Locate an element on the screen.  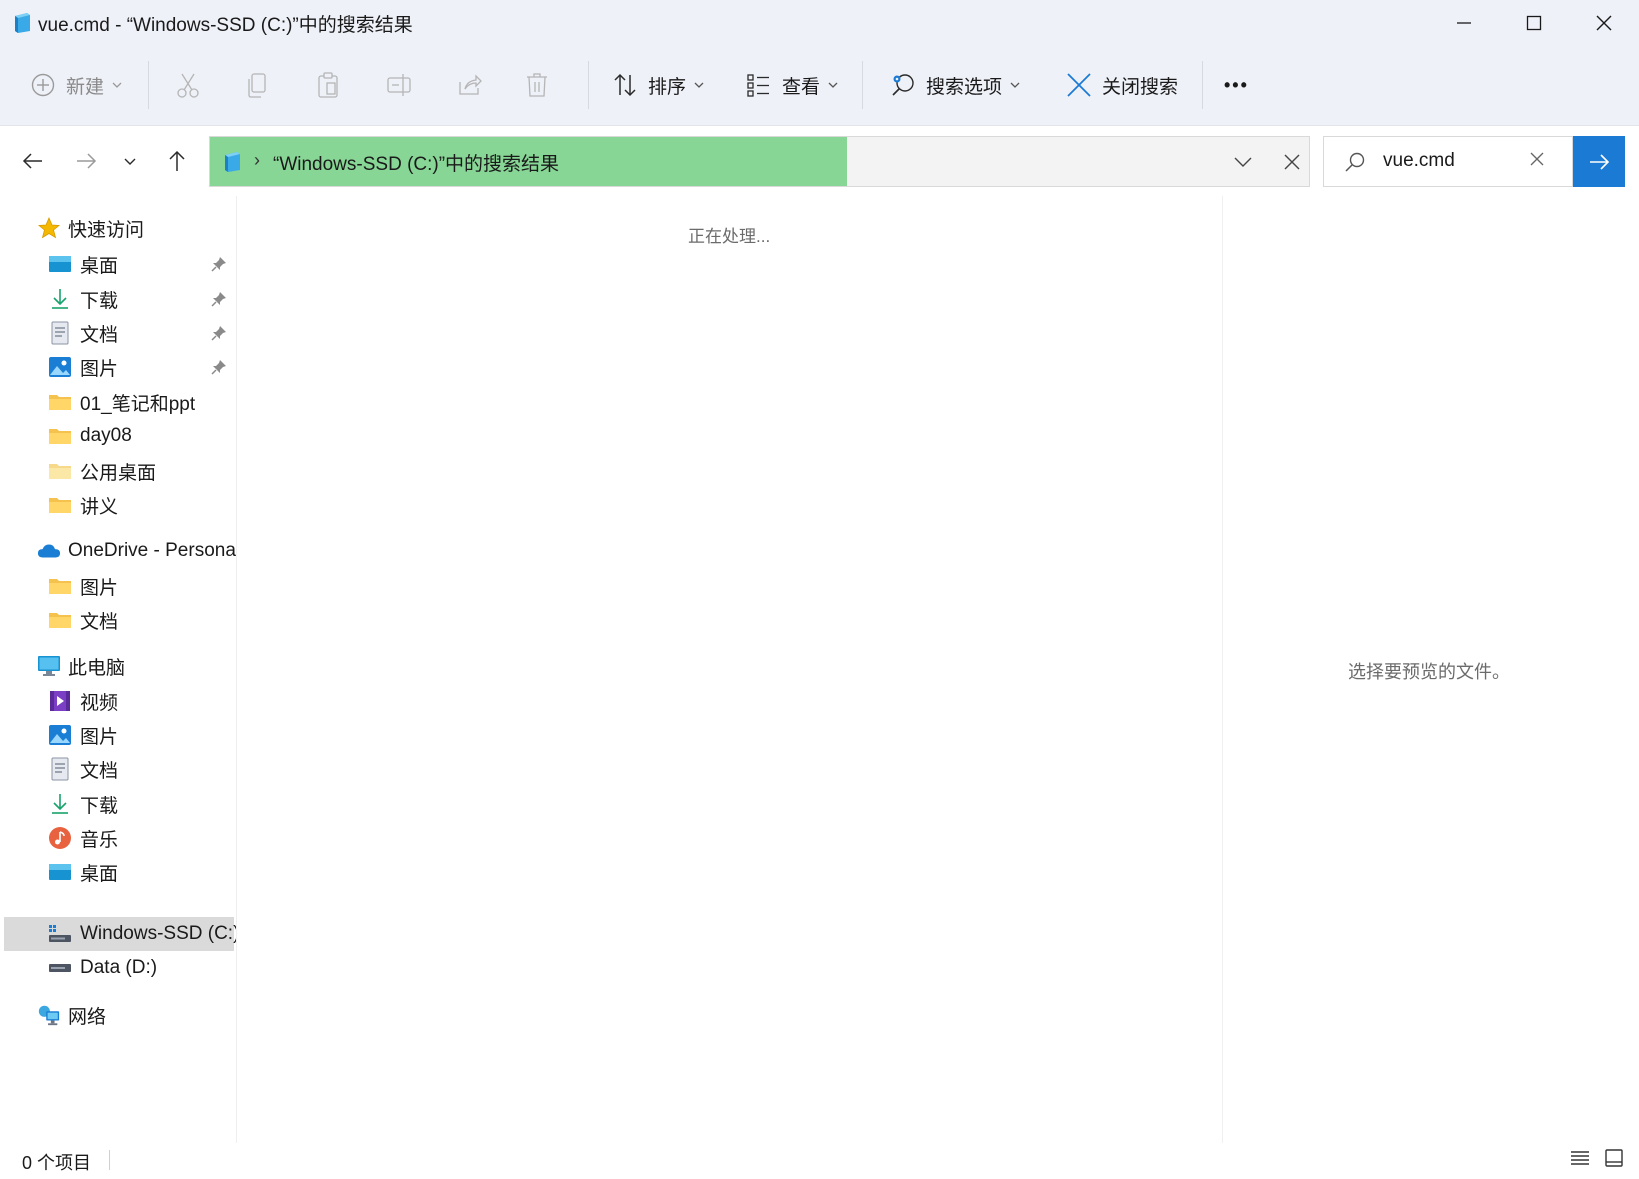
sidebar-item-label: 网络 is located at coordinates (87, 1017).